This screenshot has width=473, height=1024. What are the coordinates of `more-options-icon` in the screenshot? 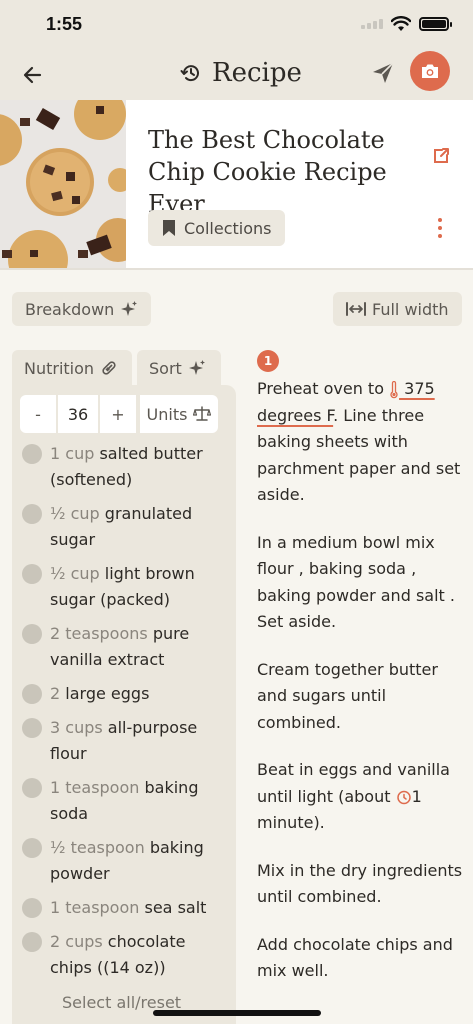 It's located at (440, 228).